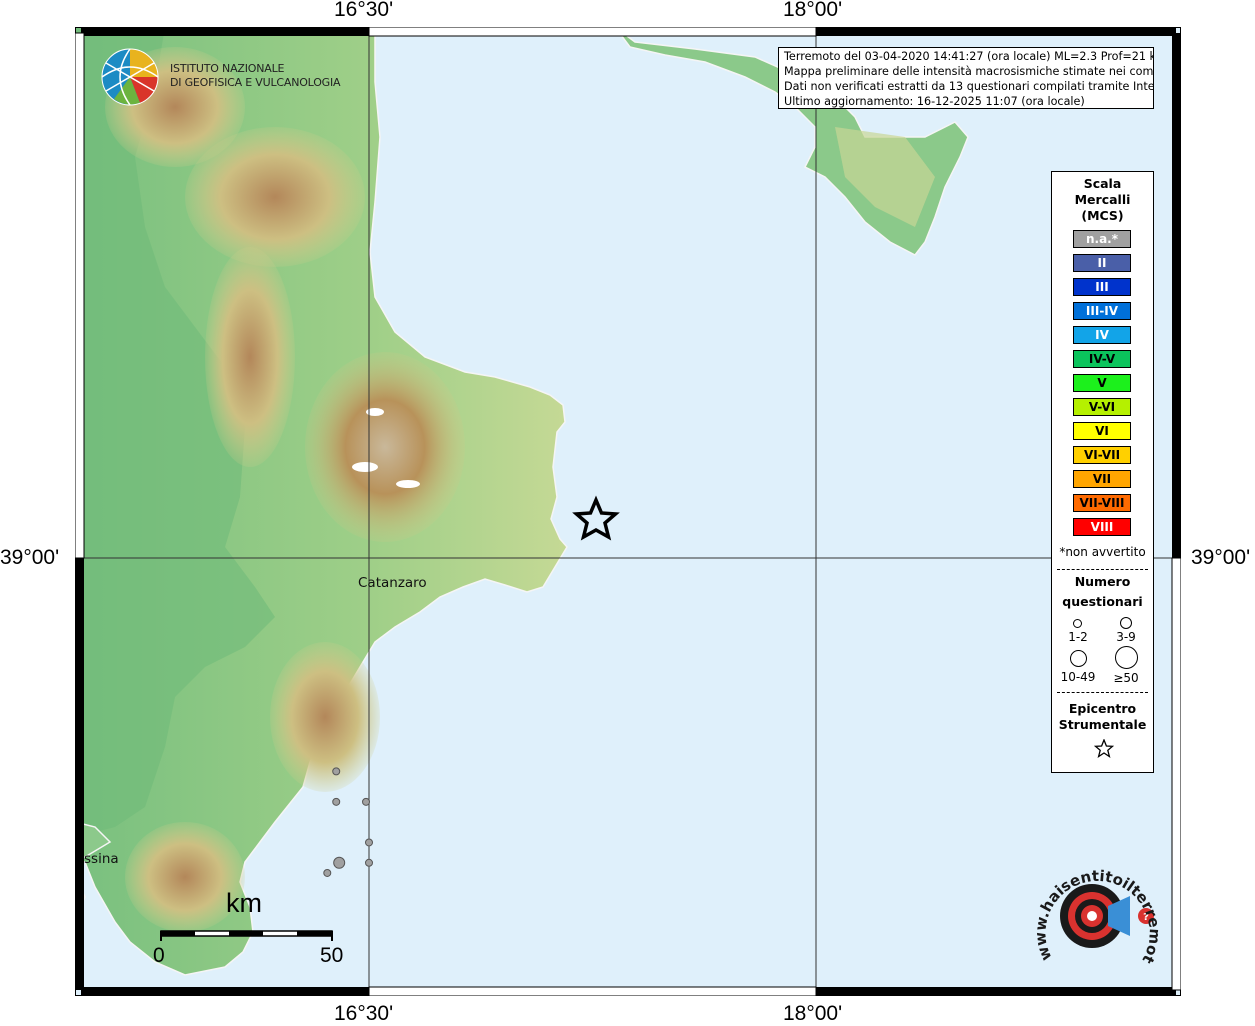  I want to click on intensity-swatch: V, so click(1102, 383).